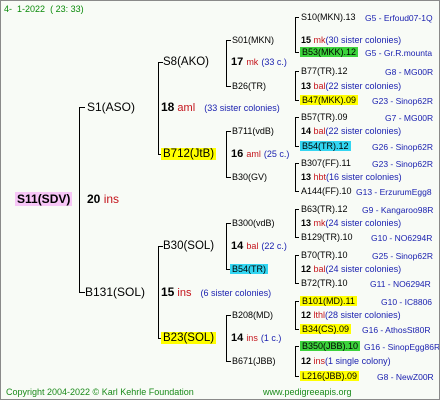  I want to click on gen2-b-node: B712(JtB), so click(189, 154).